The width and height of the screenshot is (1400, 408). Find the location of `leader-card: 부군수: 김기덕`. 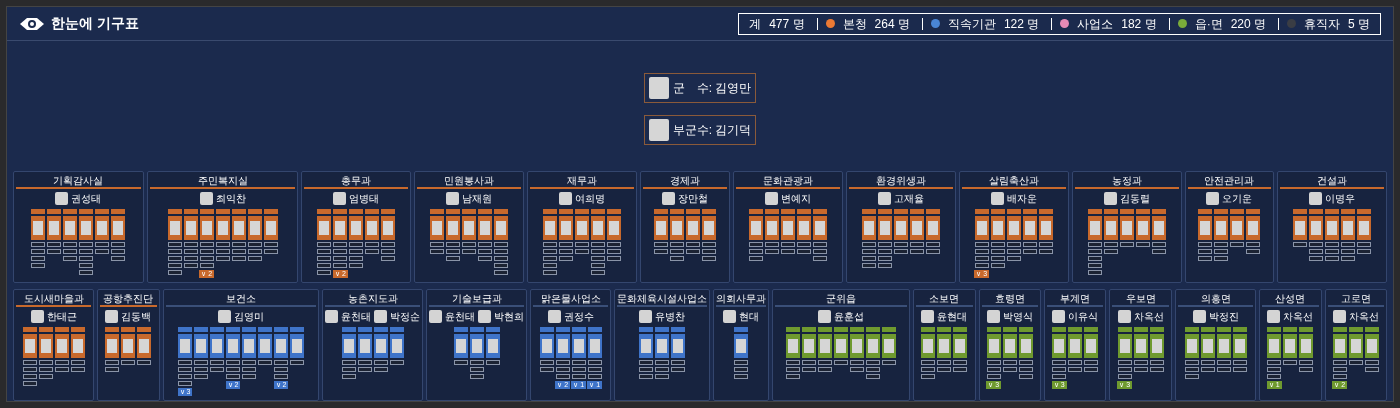

leader-card: 부군수: 김기덕 is located at coordinates (700, 130).